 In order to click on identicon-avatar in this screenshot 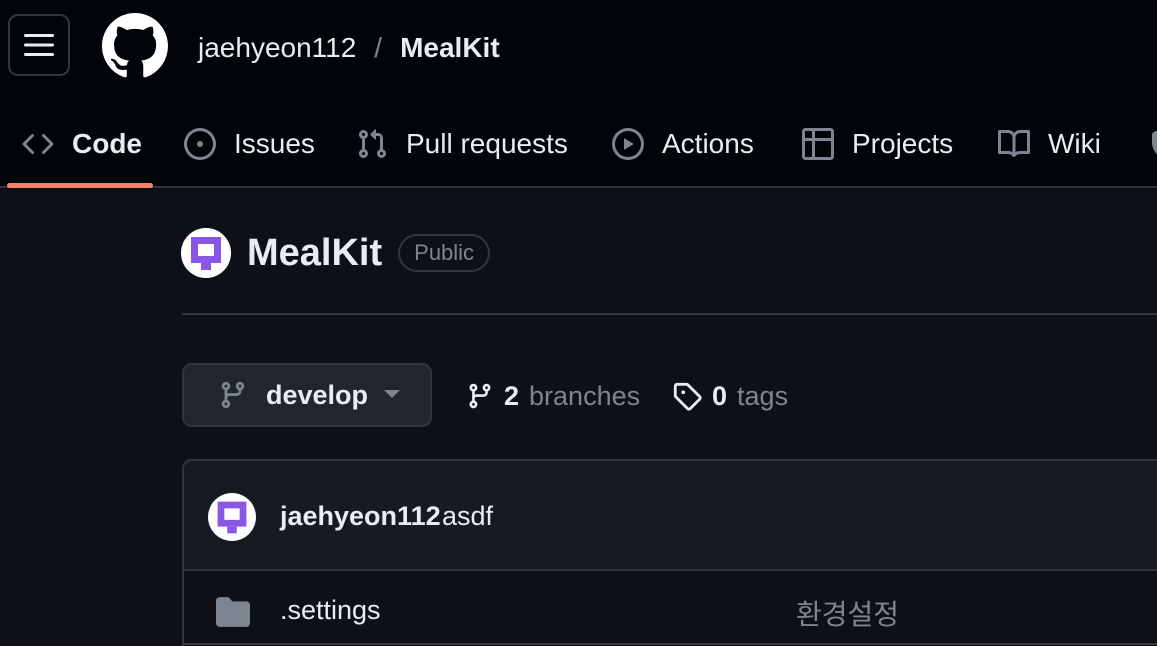, I will do `click(206, 253)`.